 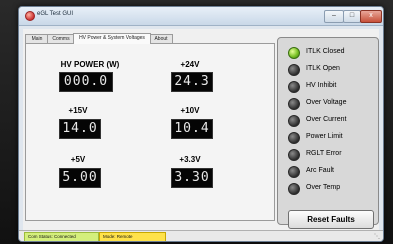 I want to click on v5-label: +5V, so click(x=78, y=159).